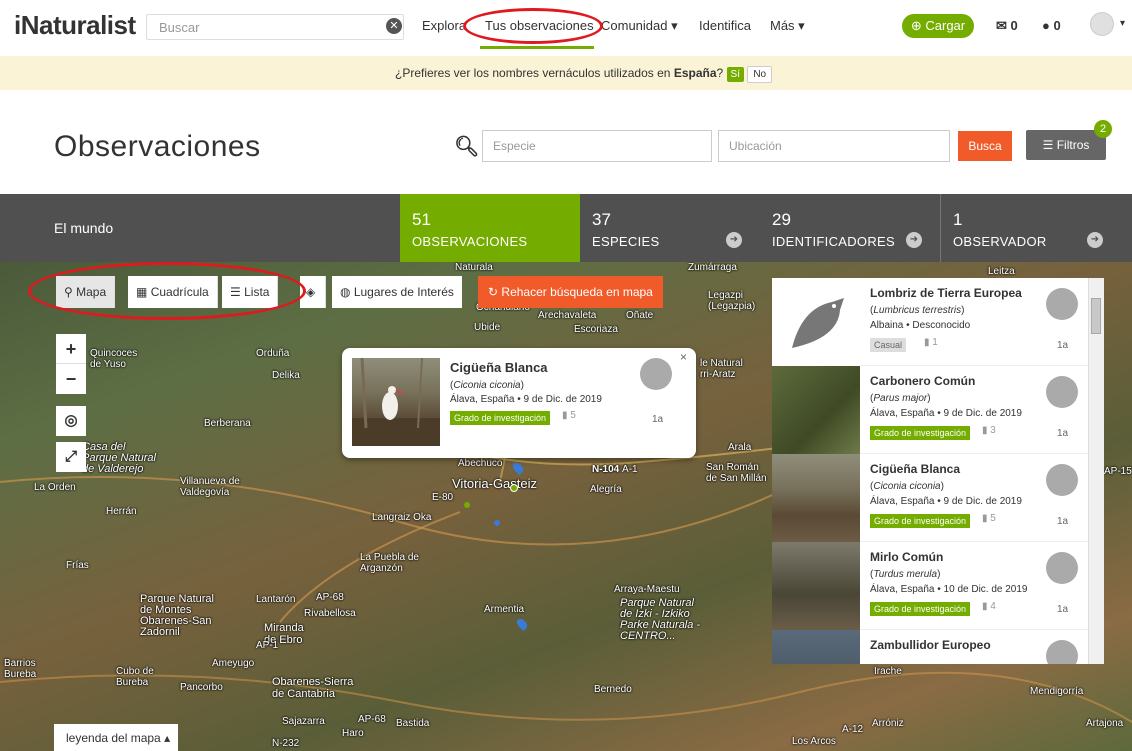  I want to click on item-name: Zambullidor Europeo, so click(930, 645).